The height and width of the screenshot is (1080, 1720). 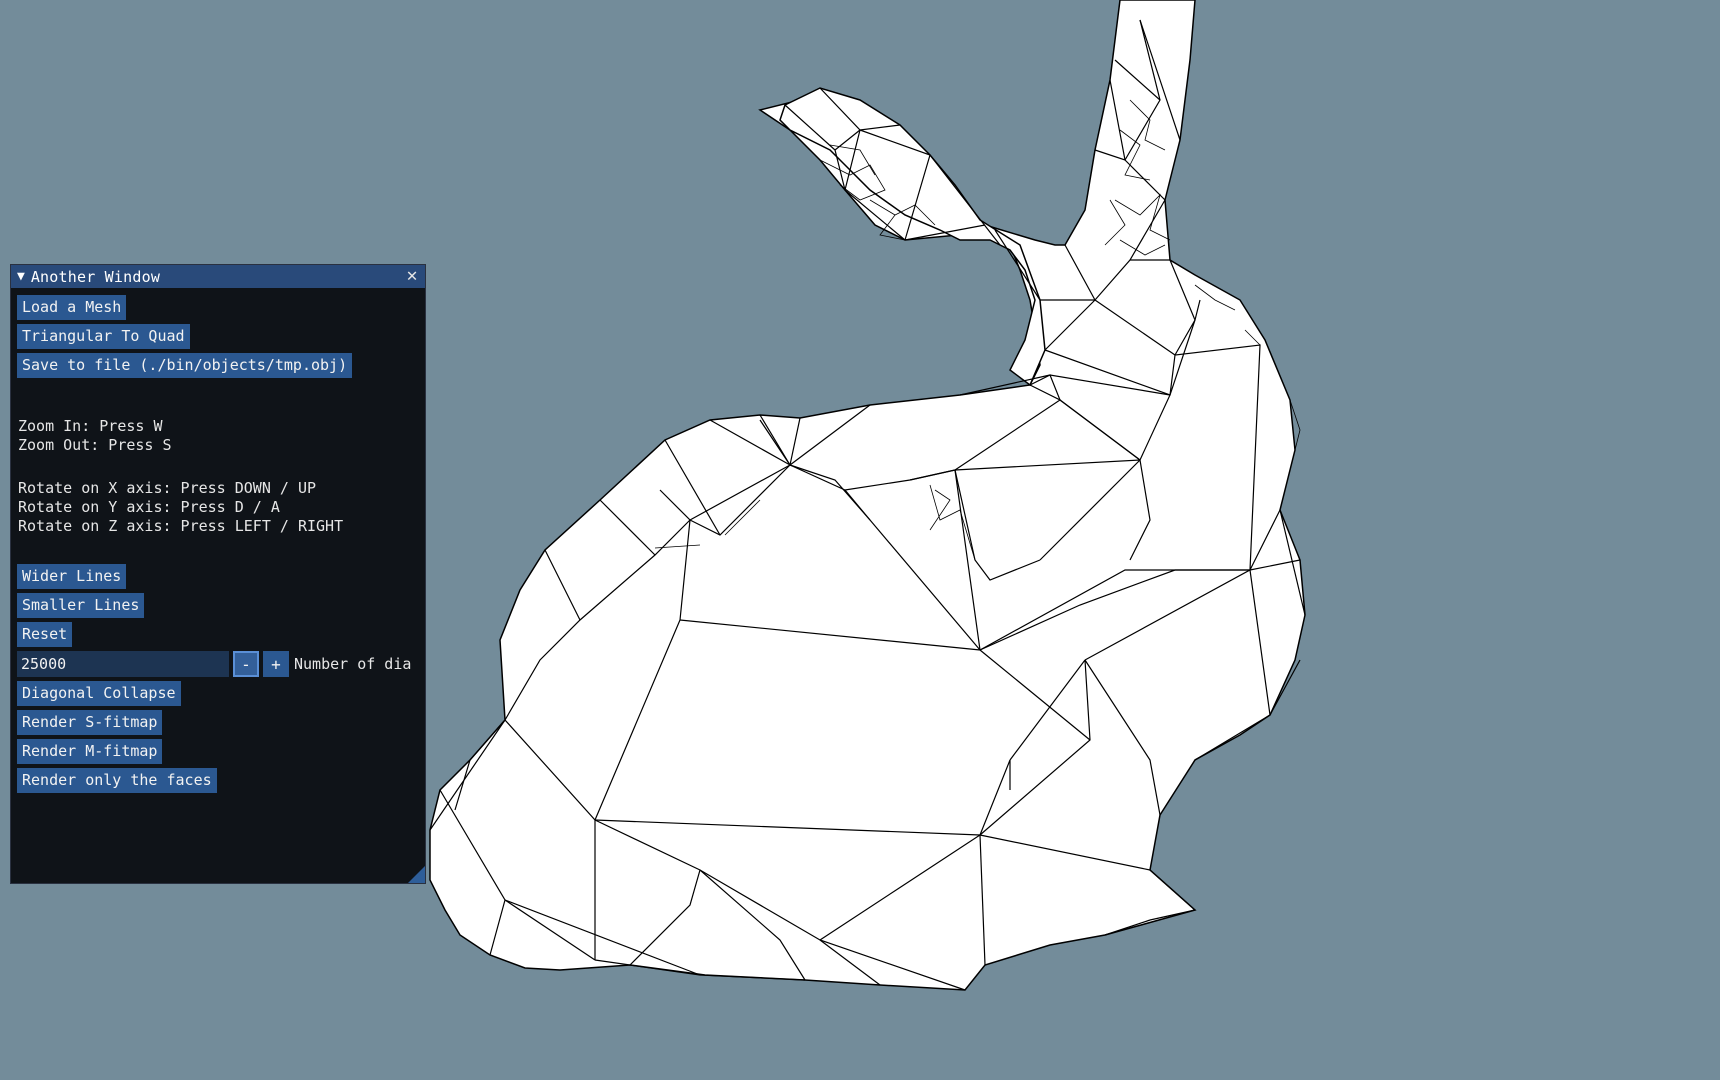 What do you see at coordinates (90, 751) in the screenshot?
I see `render-m-fitmap-button: Render M-fitmap` at bounding box center [90, 751].